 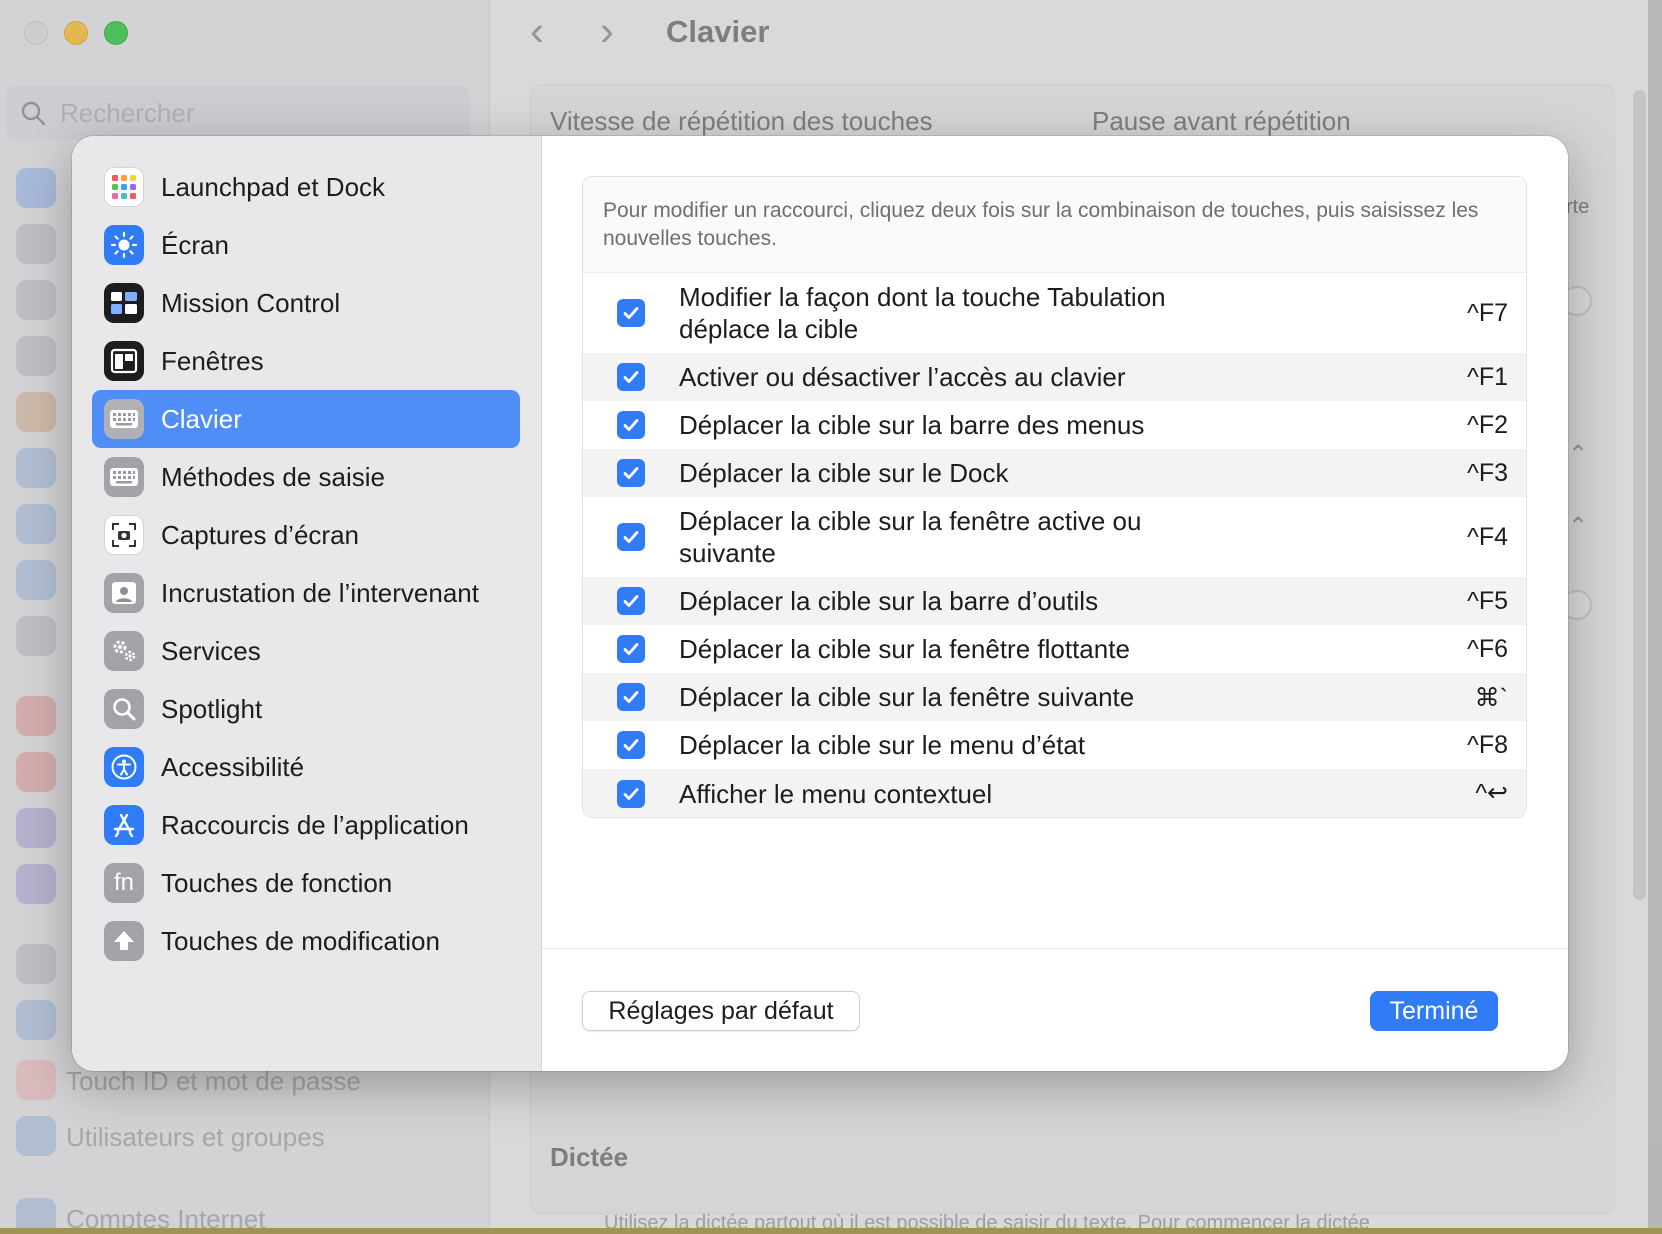 What do you see at coordinates (306, 361) in the screenshot?
I see `sidebar-item-windows: Fenêtres` at bounding box center [306, 361].